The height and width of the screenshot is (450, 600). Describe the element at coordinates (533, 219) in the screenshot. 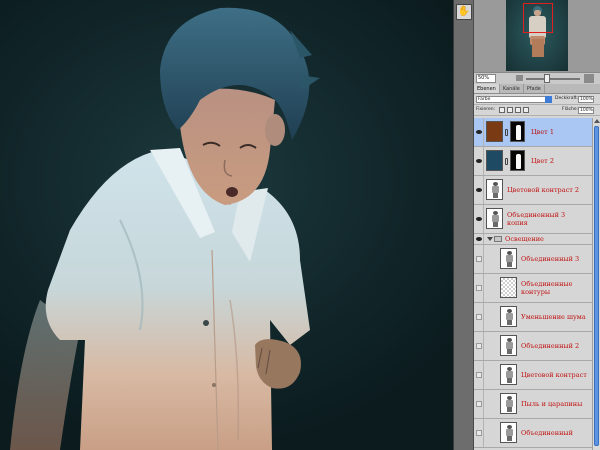

I see `layer-row: Объединенный 3 копия` at that location.